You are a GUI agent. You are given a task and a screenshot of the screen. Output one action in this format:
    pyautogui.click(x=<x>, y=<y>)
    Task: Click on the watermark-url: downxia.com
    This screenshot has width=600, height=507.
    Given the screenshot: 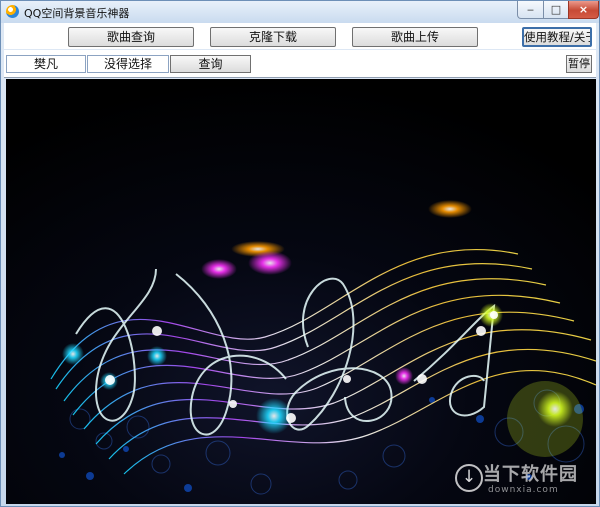 What is the action you would take?
    pyautogui.click(x=523, y=490)
    